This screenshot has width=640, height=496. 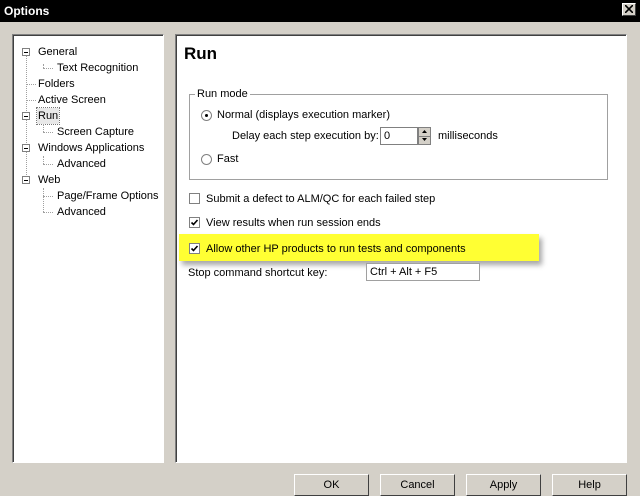 I want to click on normal-mode-radio, so click(x=206, y=115).